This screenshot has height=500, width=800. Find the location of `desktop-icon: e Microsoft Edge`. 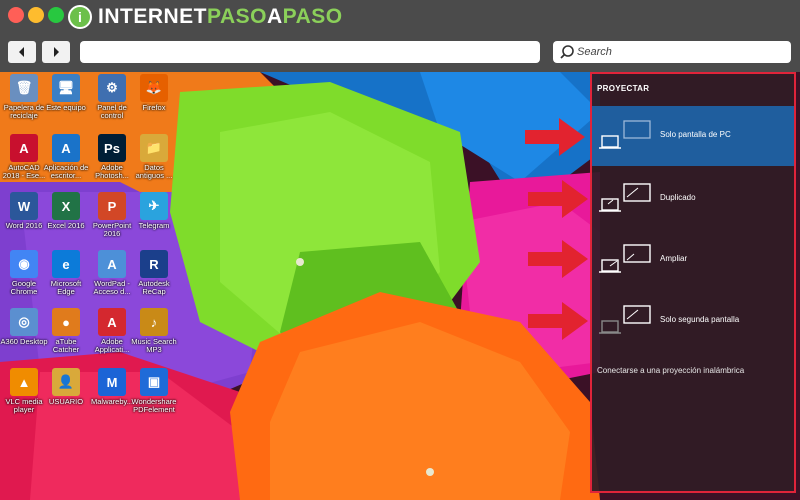

desktop-icon: e Microsoft Edge is located at coordinates (66, 273).